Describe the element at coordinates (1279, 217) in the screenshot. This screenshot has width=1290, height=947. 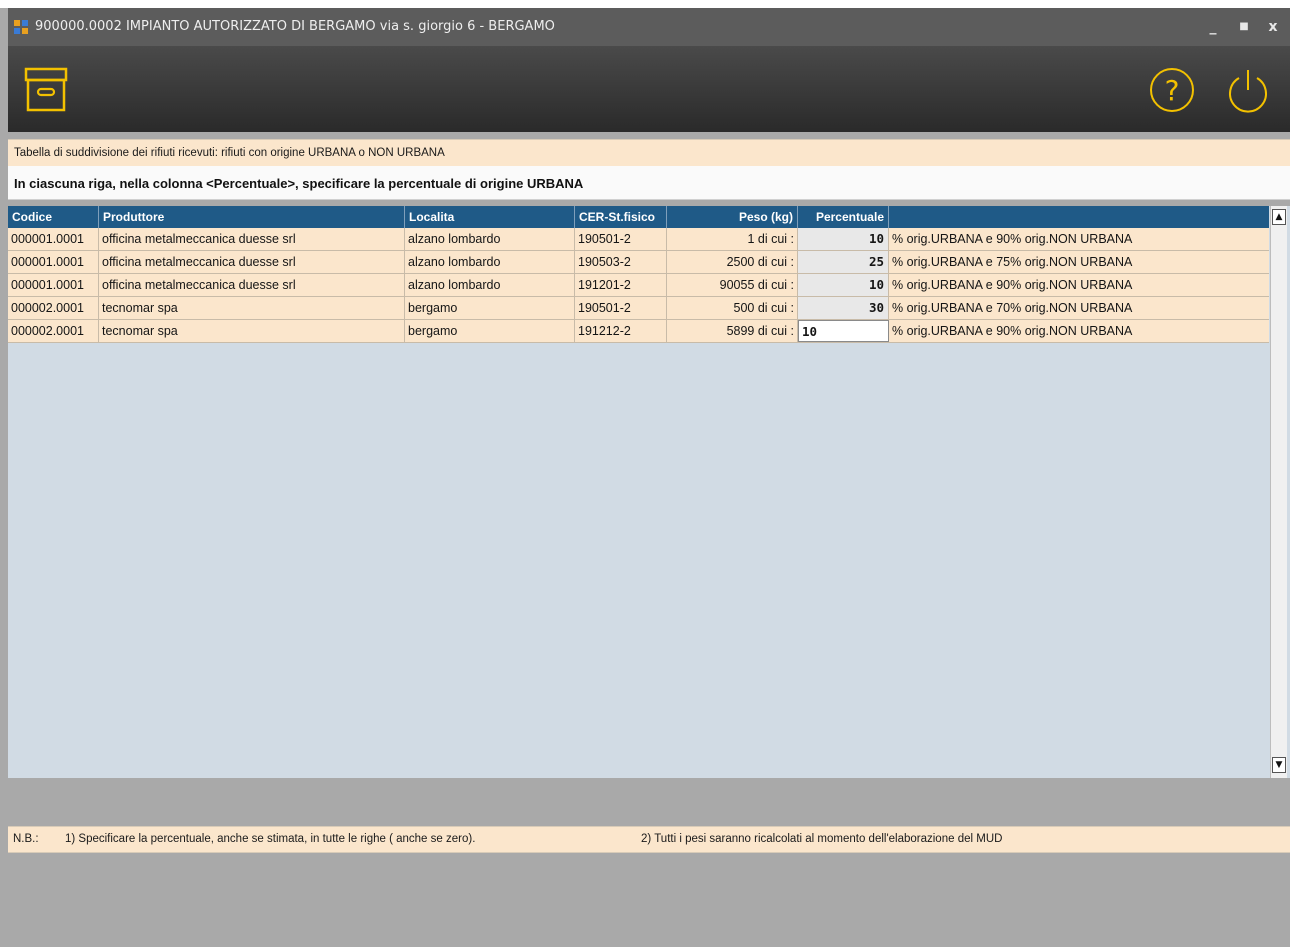
I see `scroll-up-button: ▲` at that location.